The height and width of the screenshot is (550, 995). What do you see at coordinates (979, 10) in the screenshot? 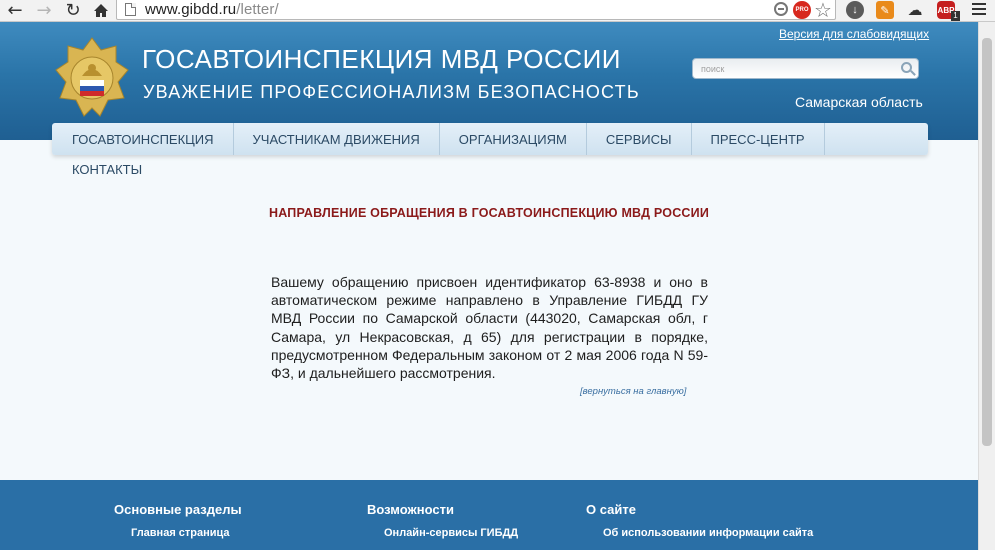
I see `browser-menu-icon` at bounding box center [979, 10].